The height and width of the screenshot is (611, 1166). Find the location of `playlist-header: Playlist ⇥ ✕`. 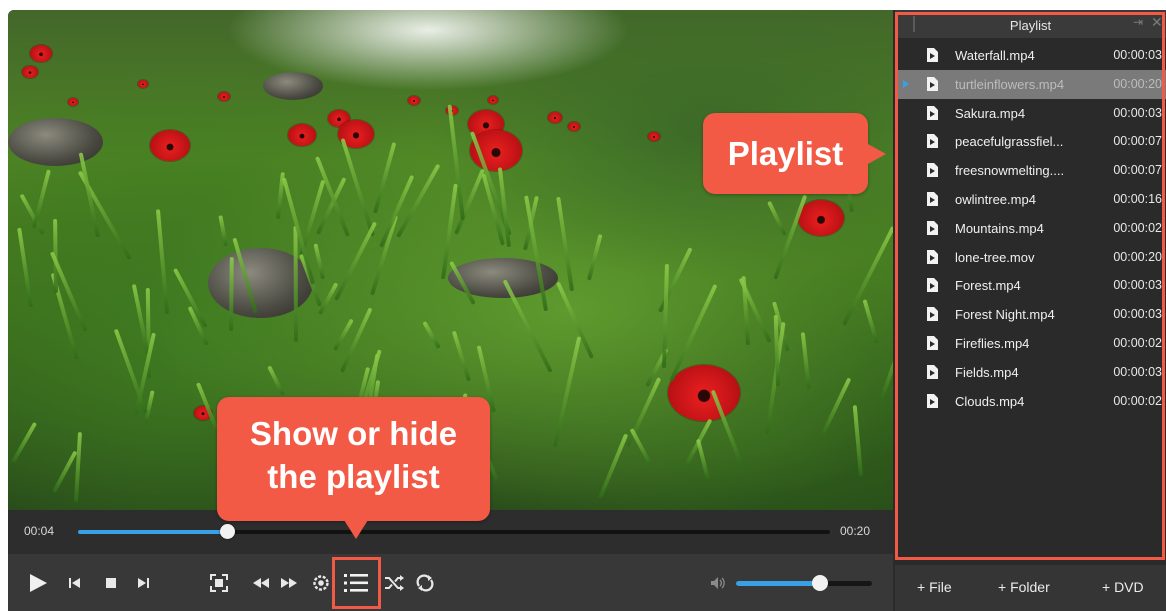

playlist-header: Playlist ⇥ ✕ is located at coordinates (1030, 24).